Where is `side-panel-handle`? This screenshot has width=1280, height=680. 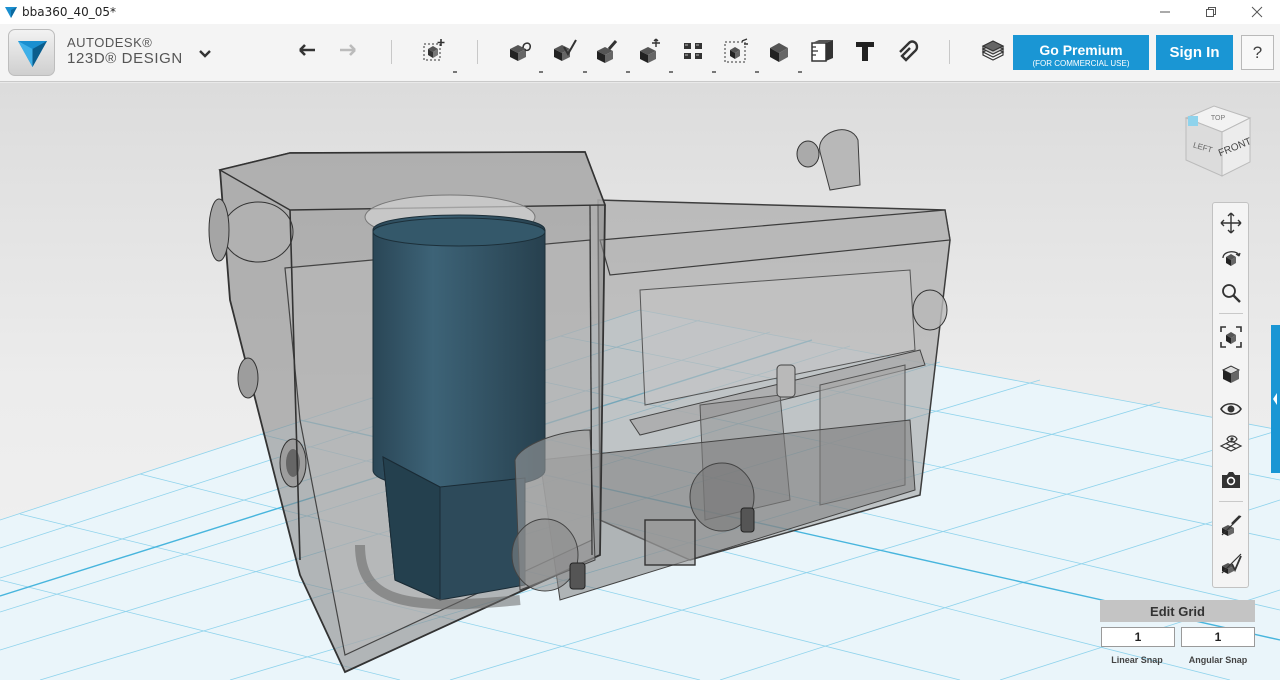 side-panel-handle is located at coordinates (1275, 399).